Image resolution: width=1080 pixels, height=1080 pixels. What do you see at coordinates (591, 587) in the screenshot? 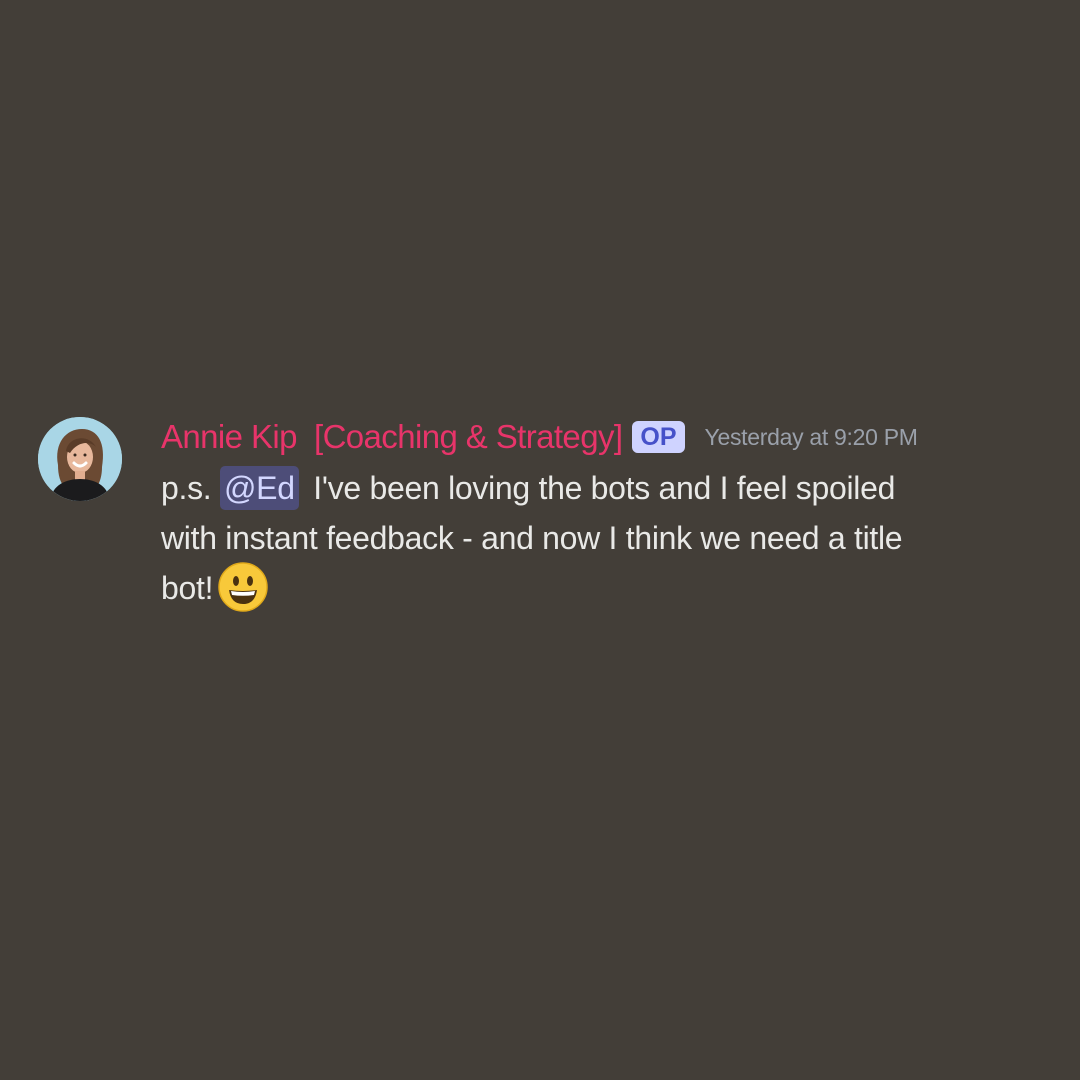
I see `message-line-3: bot!` at bounding box center [591, 587].